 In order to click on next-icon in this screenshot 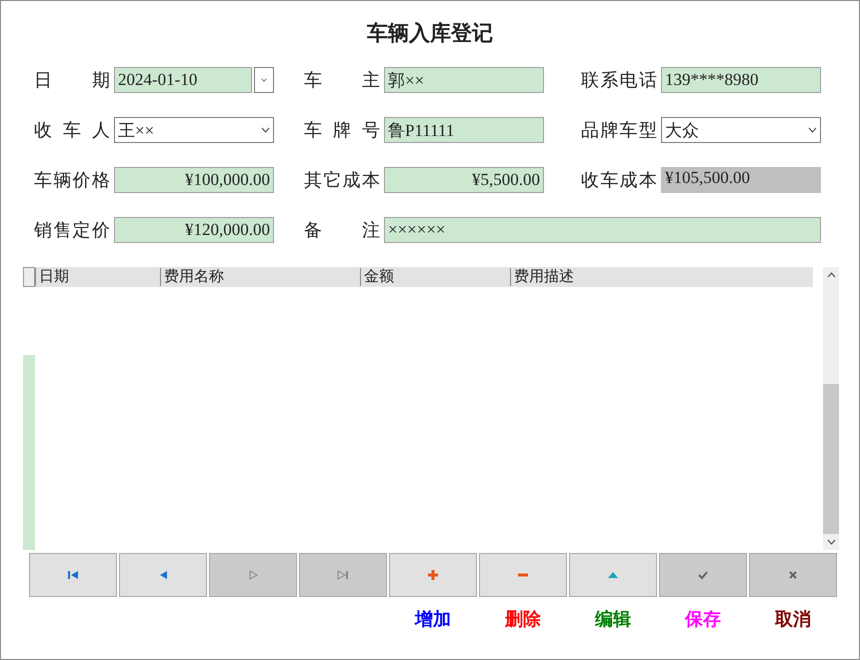, I will do `click(253, 575)`.